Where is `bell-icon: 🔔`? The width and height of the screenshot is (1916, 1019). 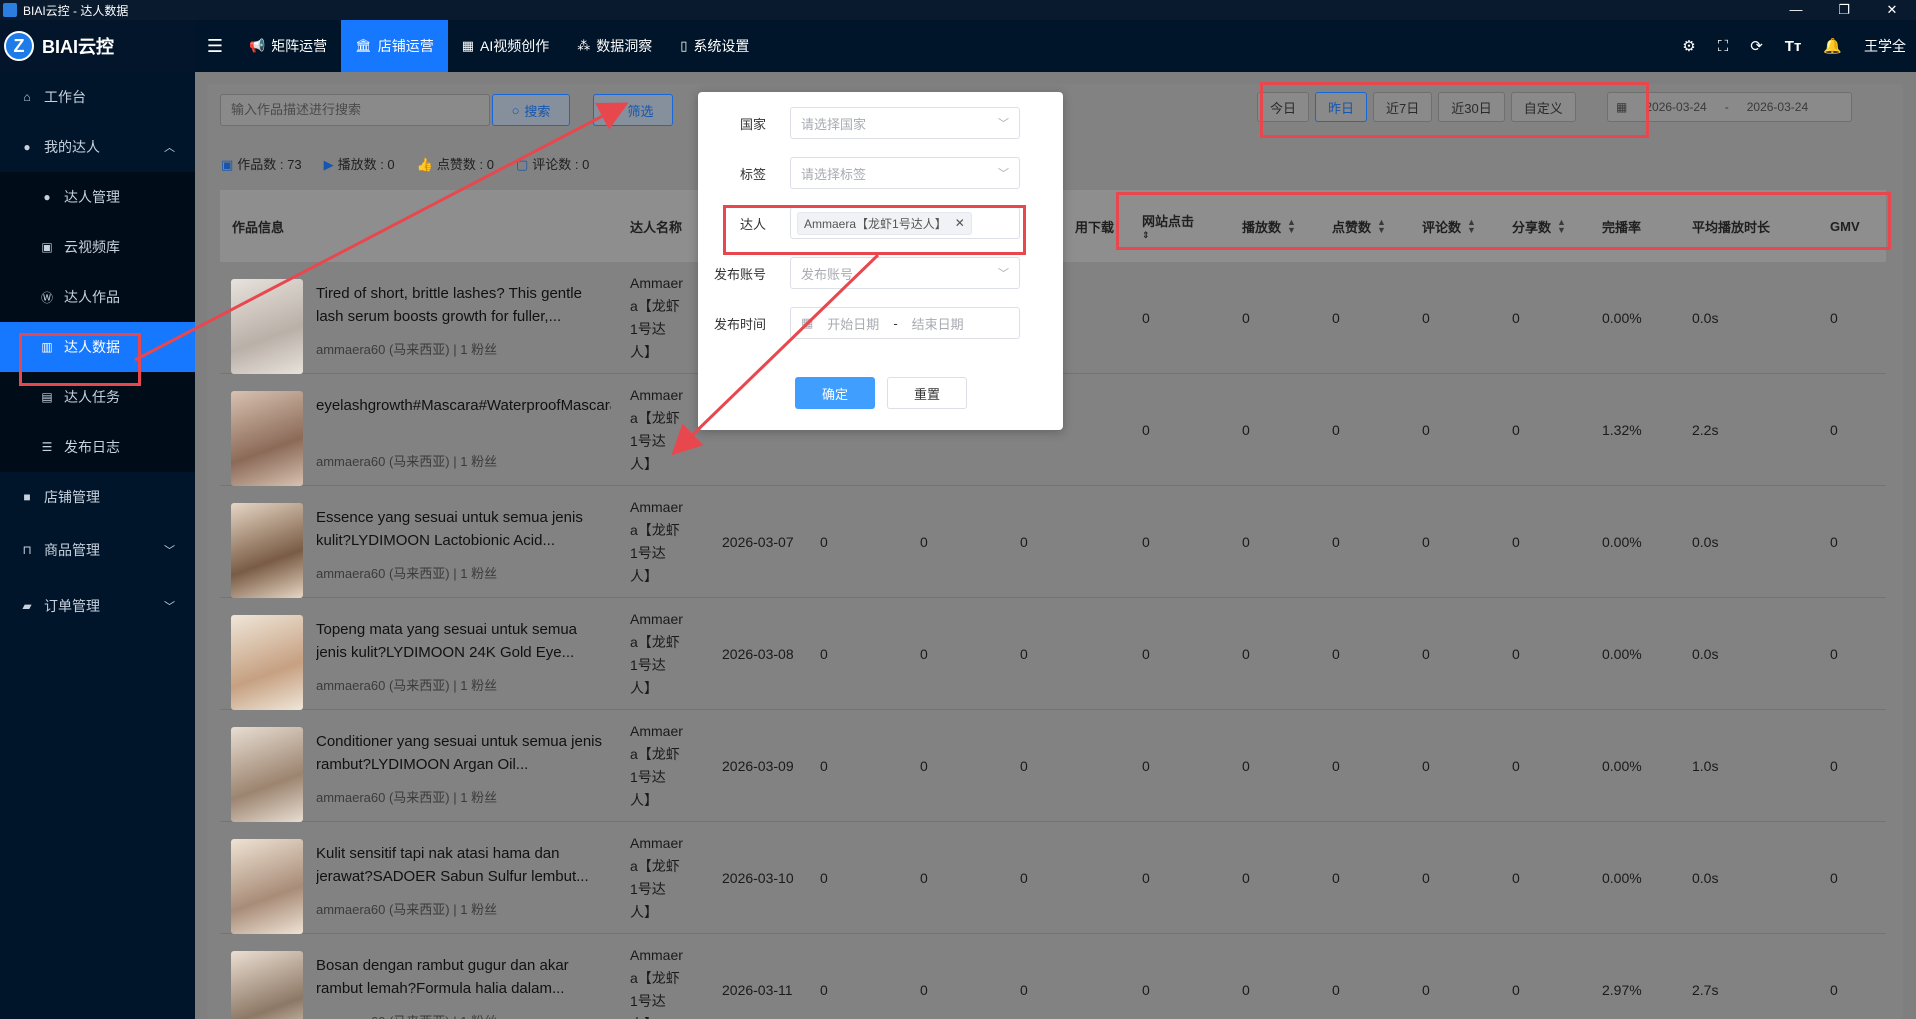 bell-icon: 🔔 is located at coordinates (1832, 46).